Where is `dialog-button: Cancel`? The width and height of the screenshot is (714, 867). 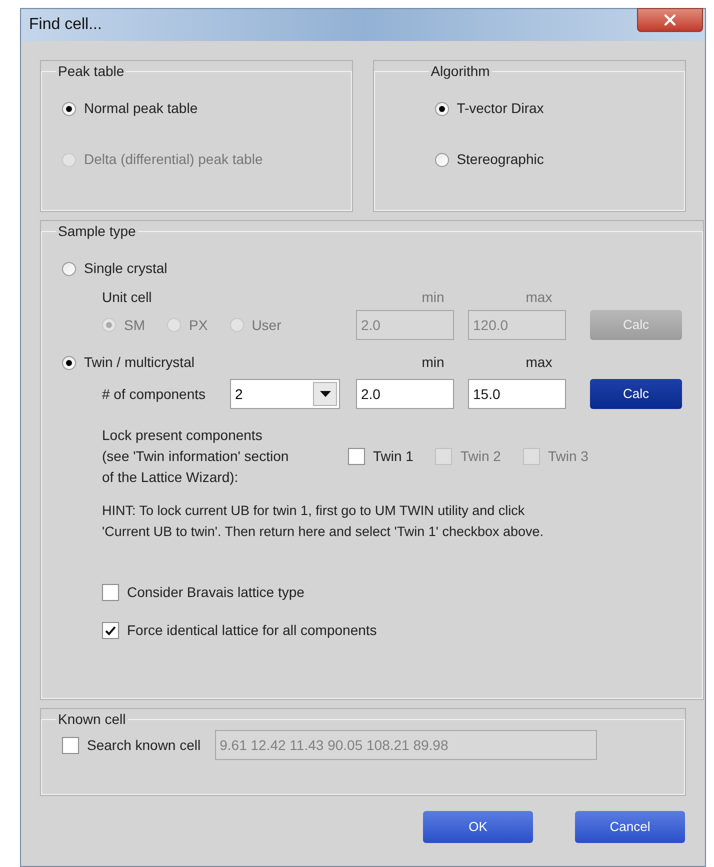 dialog-button: Cancel is located at coordinates (630, 827).